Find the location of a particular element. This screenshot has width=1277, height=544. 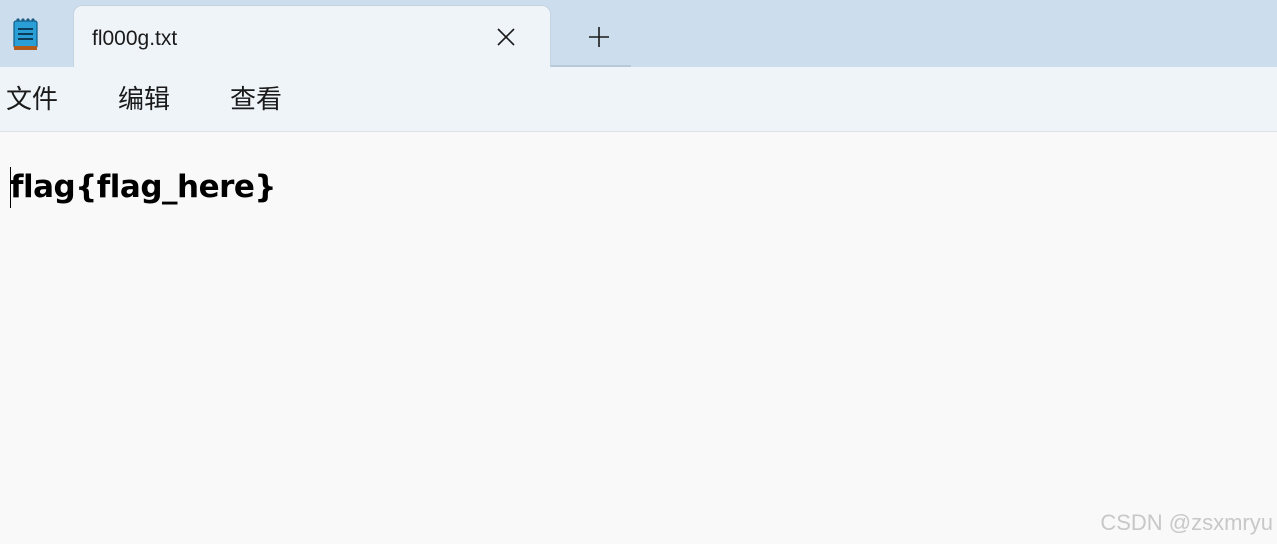

tab-file: fl000g.txt is located at coordinates (312, 36).